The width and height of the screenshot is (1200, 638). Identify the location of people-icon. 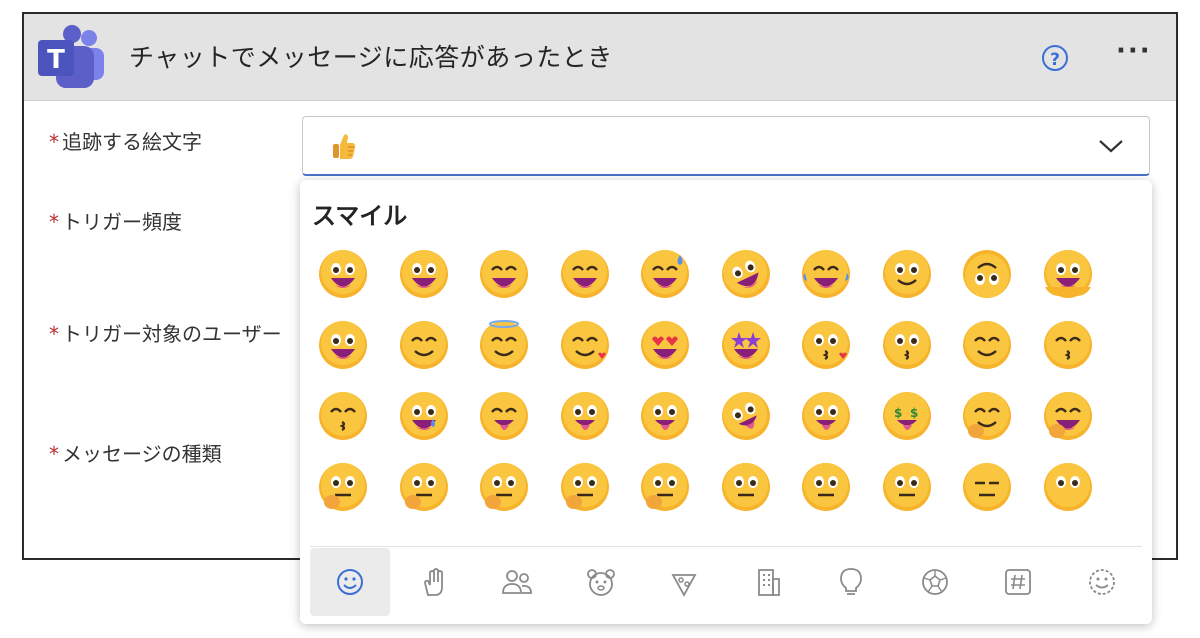
(517, 582).